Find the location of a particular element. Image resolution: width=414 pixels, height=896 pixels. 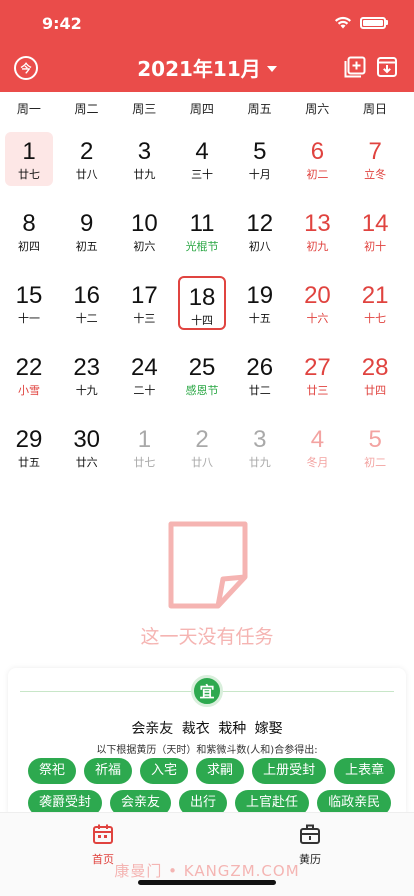

calendar-day-cell: 18 十四 is located at coordinates (202, 310).